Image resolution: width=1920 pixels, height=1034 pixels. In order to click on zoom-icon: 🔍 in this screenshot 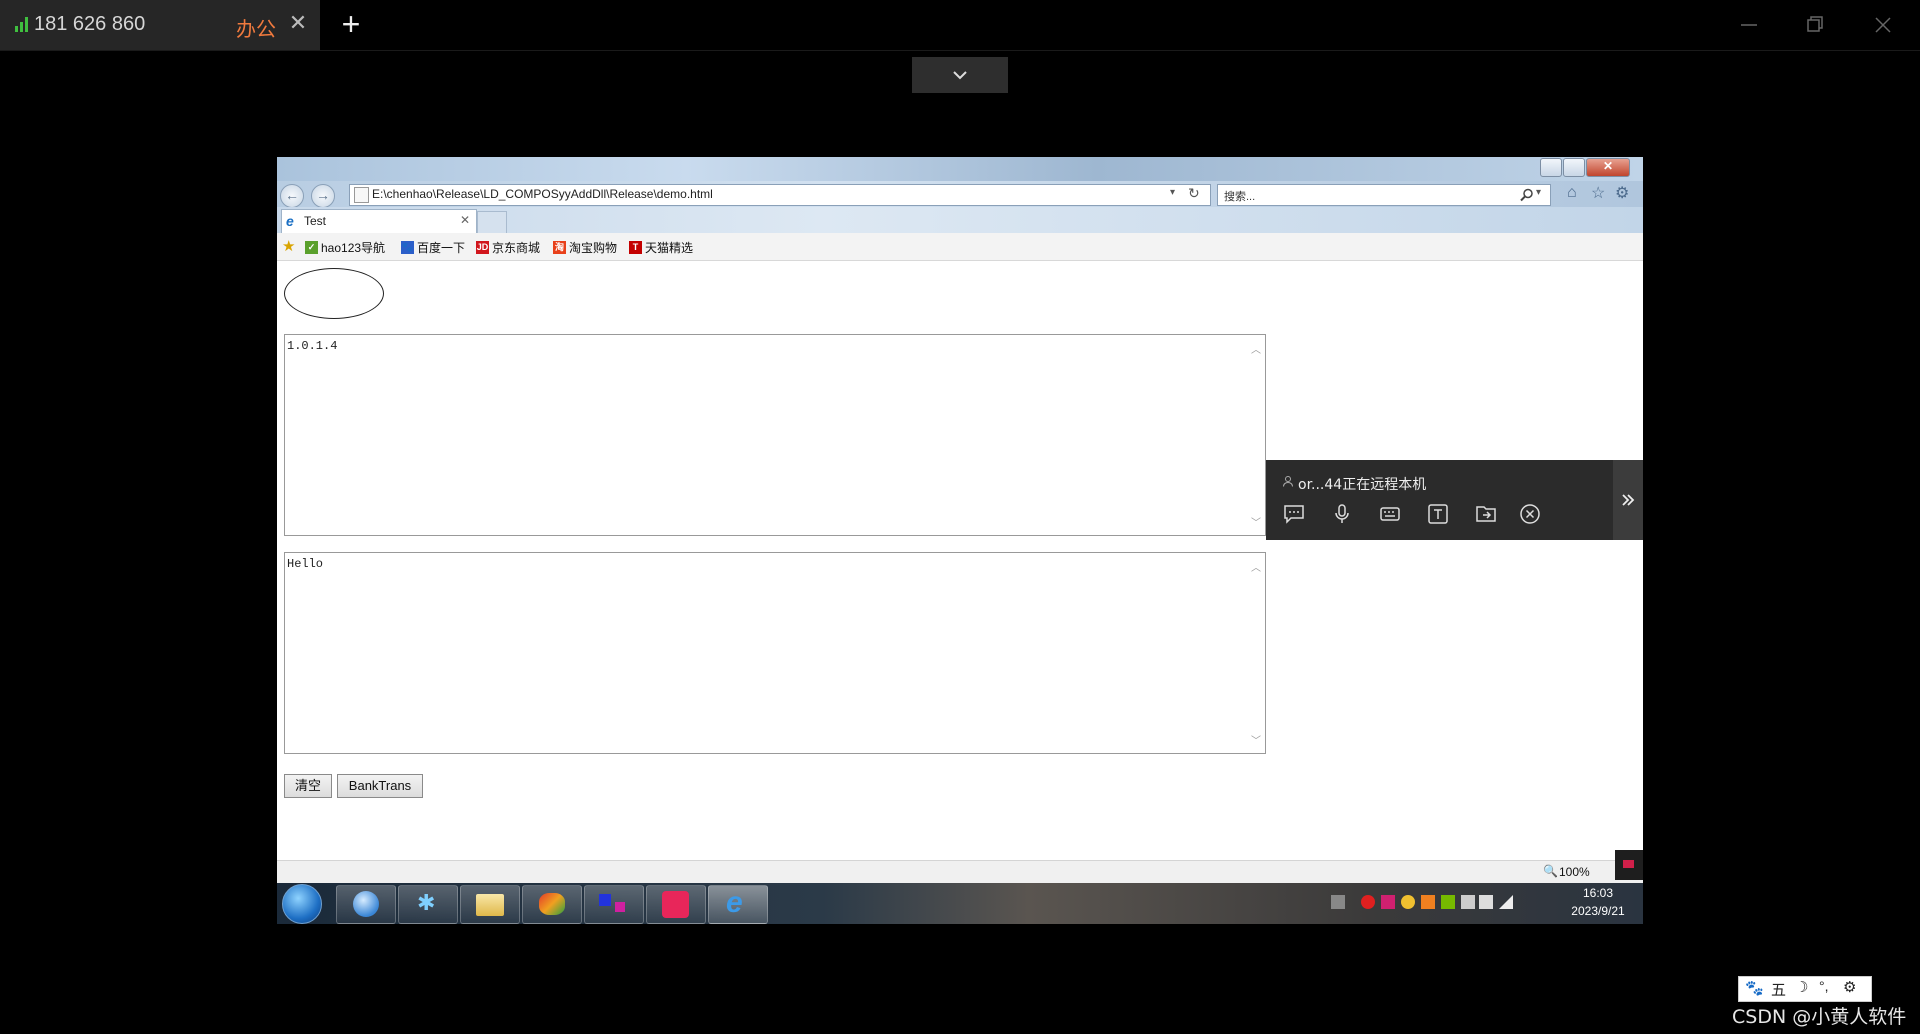, I will do `click(1550, 871)`.